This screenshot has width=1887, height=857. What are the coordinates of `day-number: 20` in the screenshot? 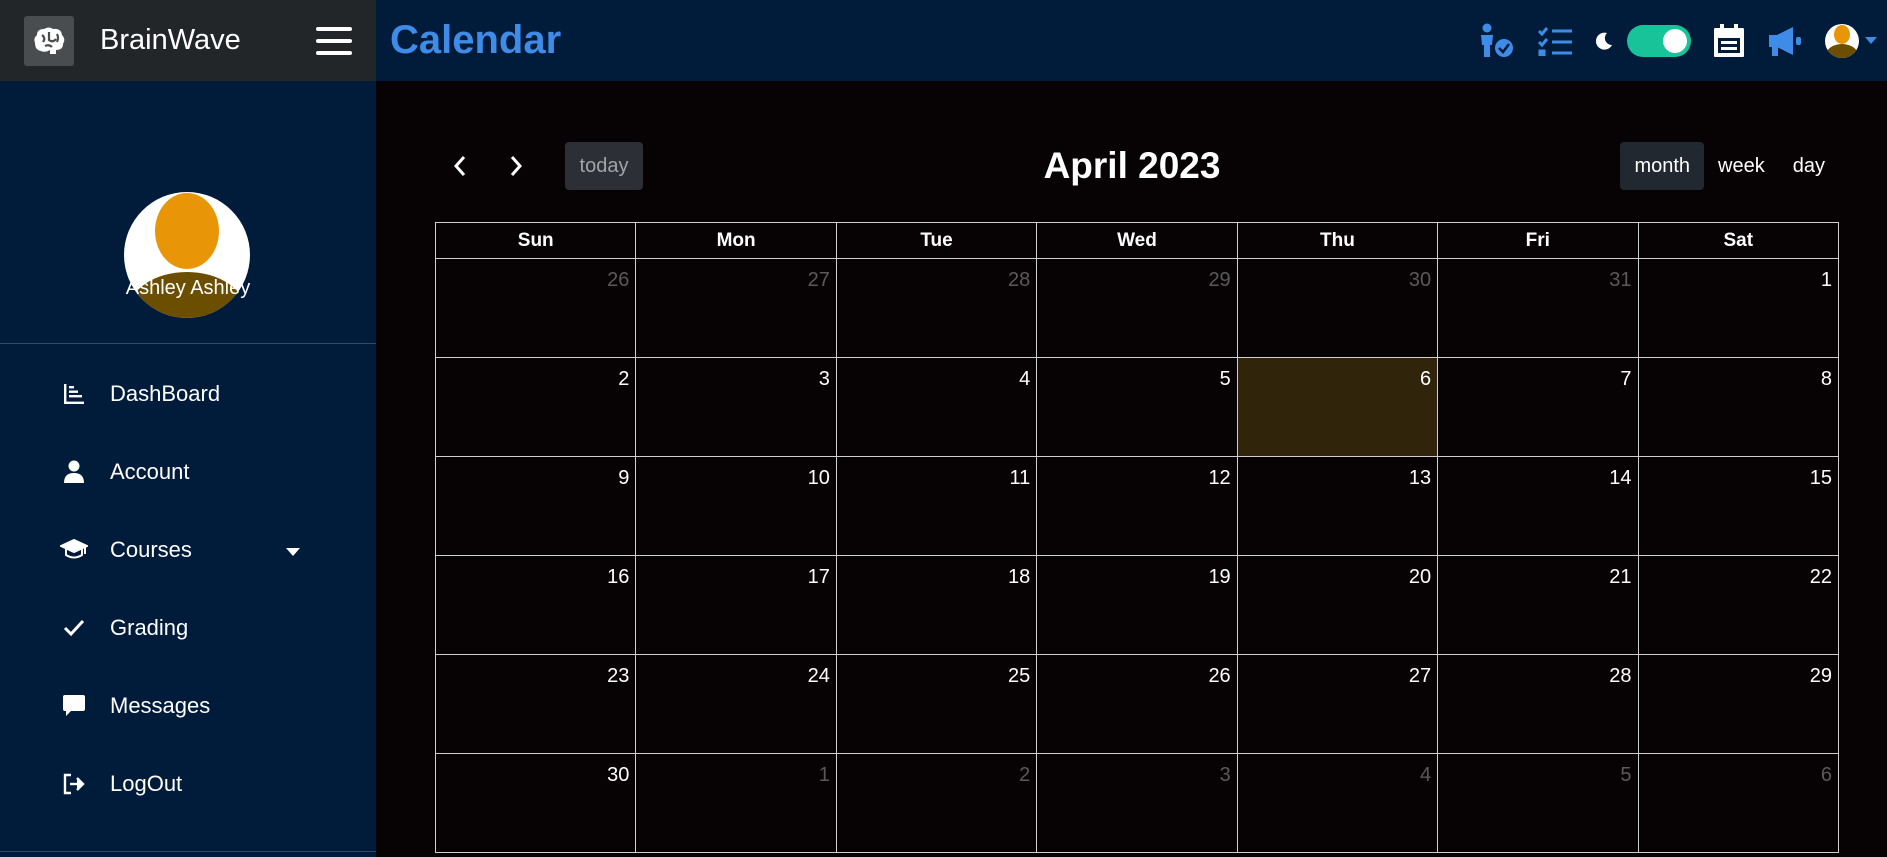 It's located at (1420, 577).